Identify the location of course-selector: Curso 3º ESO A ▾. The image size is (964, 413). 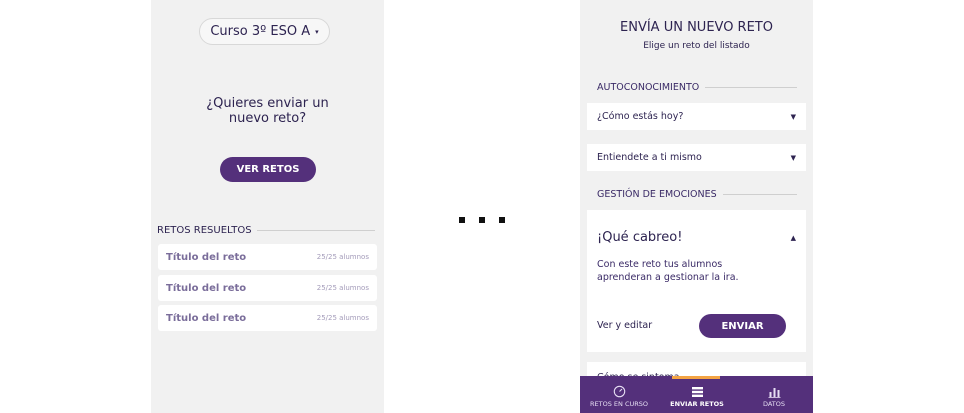
(264, 31).